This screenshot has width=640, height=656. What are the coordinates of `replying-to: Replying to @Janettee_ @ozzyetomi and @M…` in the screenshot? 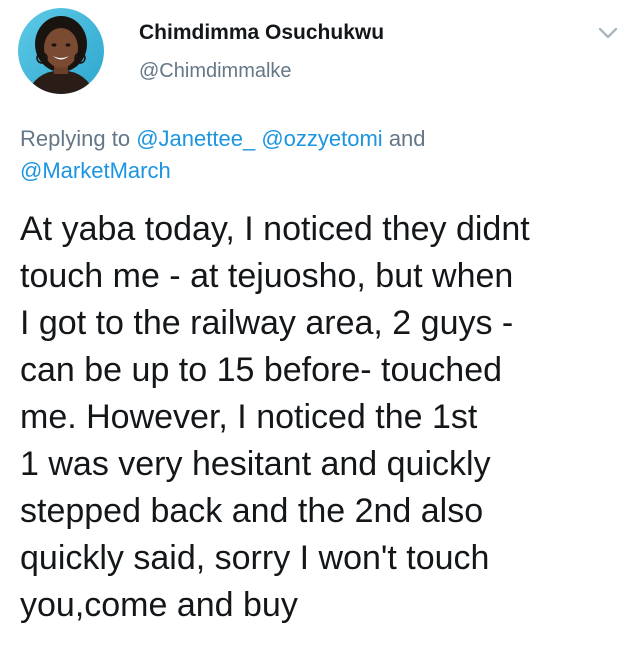 It's located at (320, 155).